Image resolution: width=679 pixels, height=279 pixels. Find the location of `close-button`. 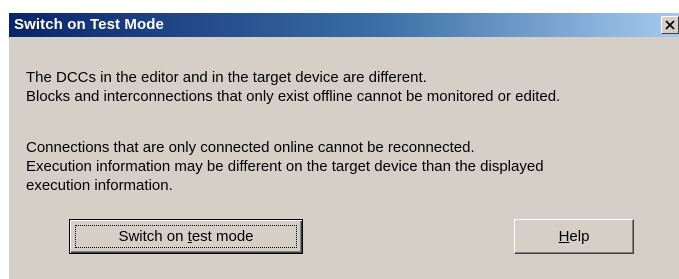

close-button is located at coordinates (670, 25).